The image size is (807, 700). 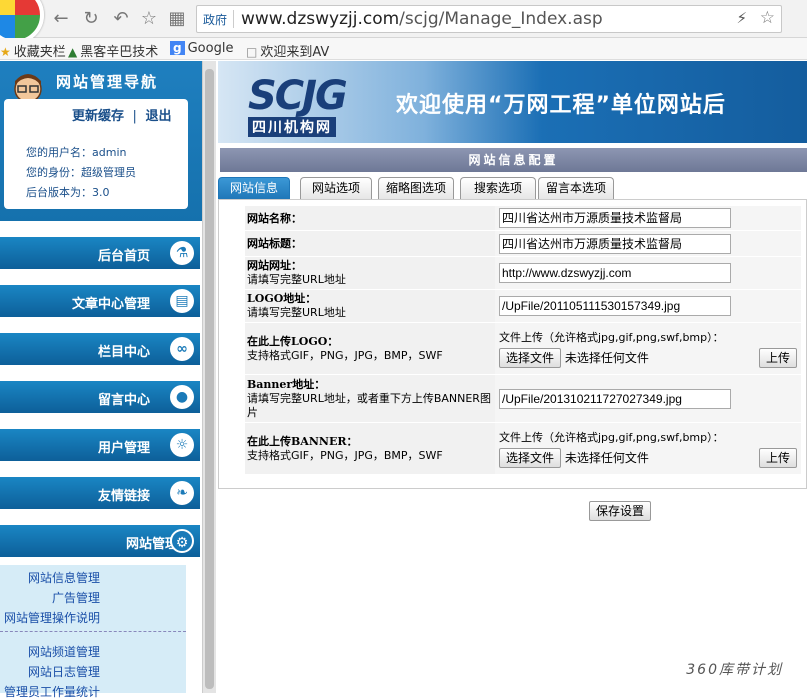 What do you see at coordinates (64, 577) in the screenshot?
I see `submenu-site-info: 网站信息管理` at bounding box center [64, 577].